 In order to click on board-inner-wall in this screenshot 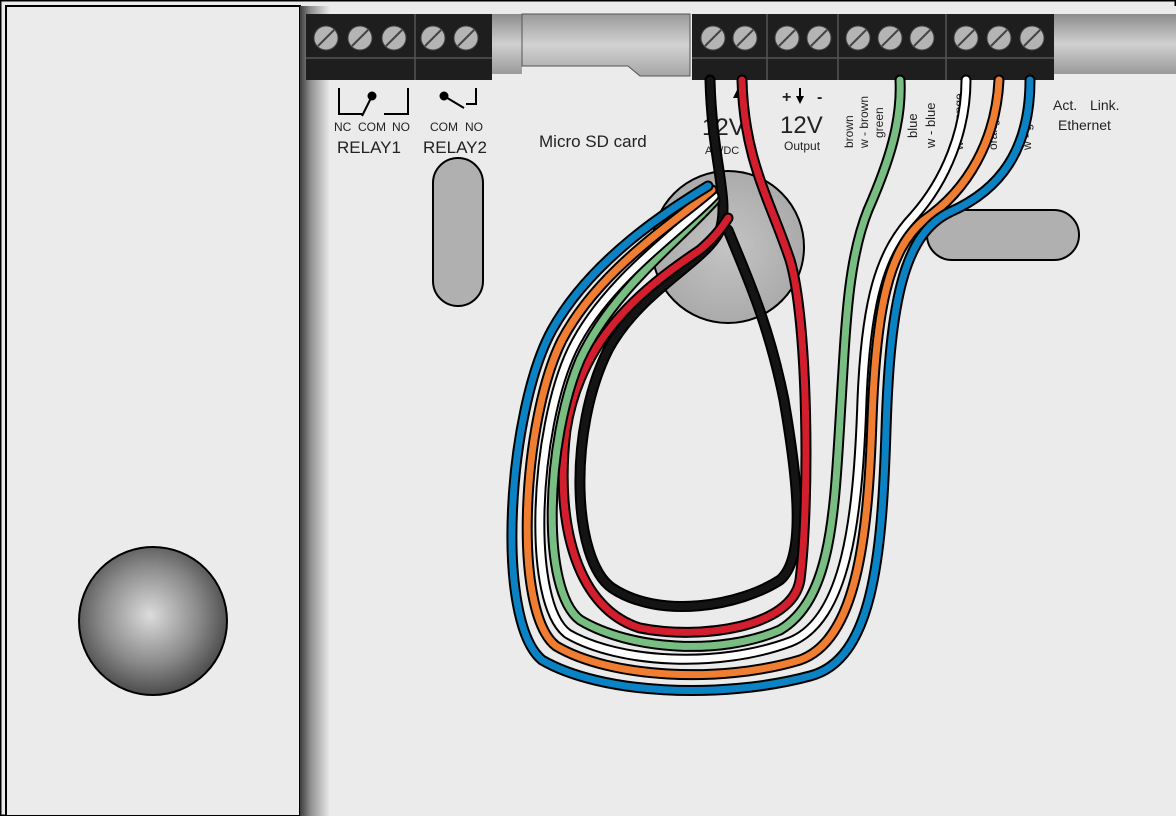, I will do `click(315, 411)`.